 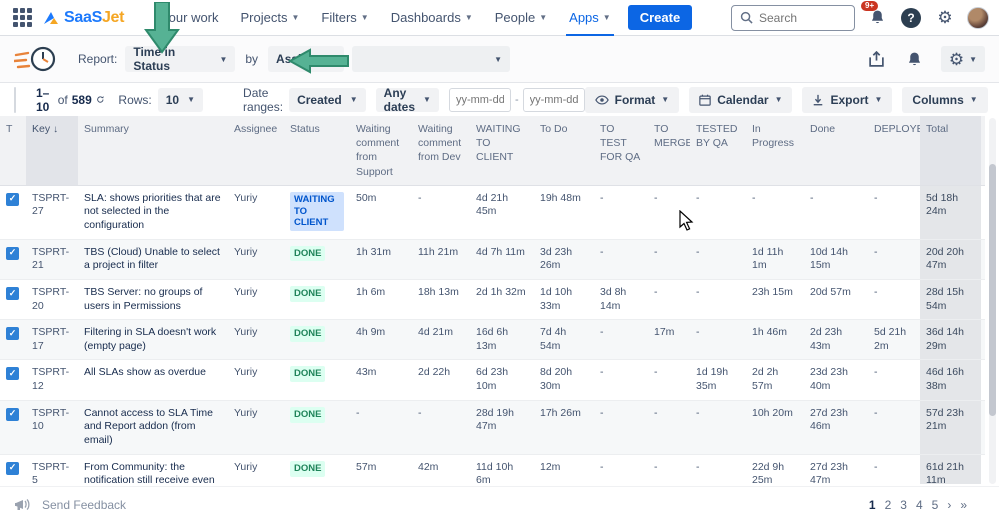 What do you see at coordinates (440, 143) in the screenshot?
I see `column-header-label: Waiting comment from Dev` at bounding box center [440, 143].